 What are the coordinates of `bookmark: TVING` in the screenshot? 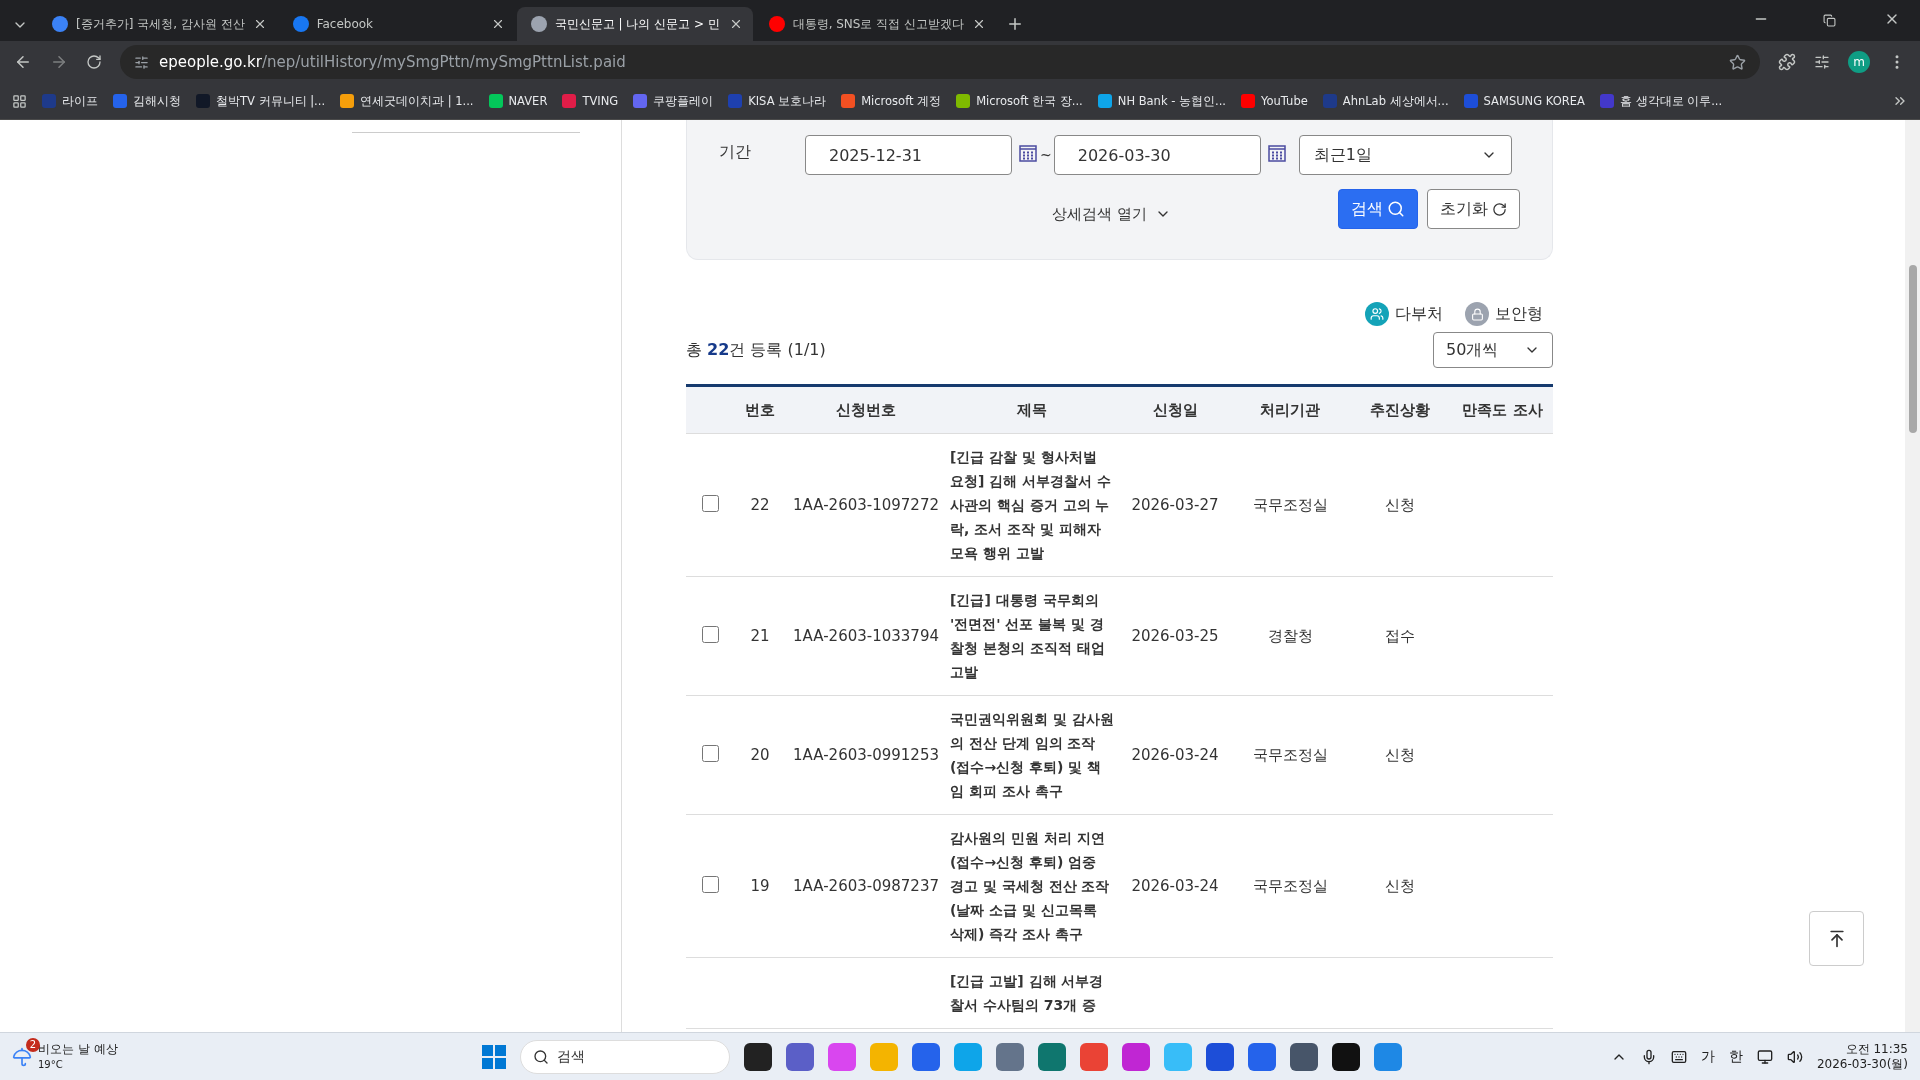 It's located at (590, 101).